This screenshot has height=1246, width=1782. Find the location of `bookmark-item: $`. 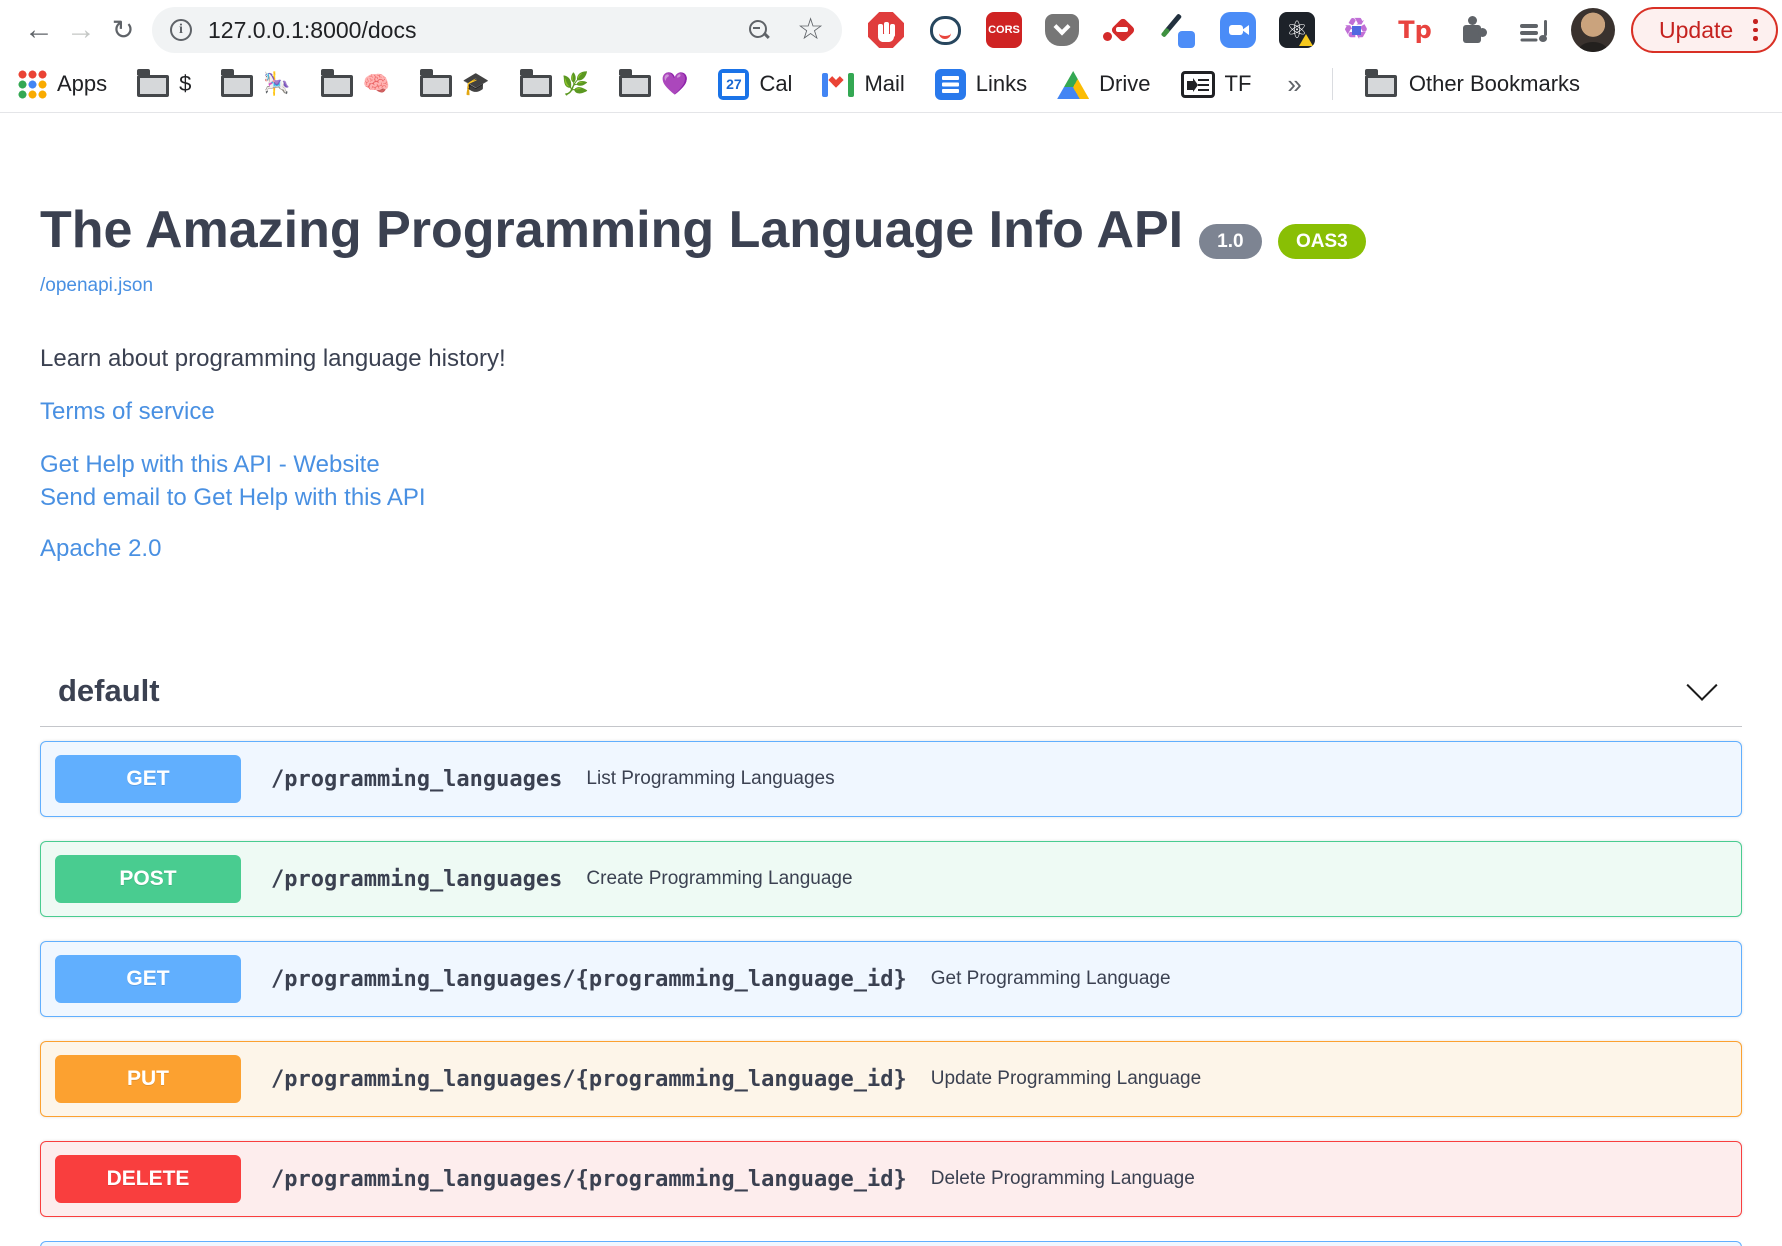

bookmark-item: $ is located at coordinates (164, 83).